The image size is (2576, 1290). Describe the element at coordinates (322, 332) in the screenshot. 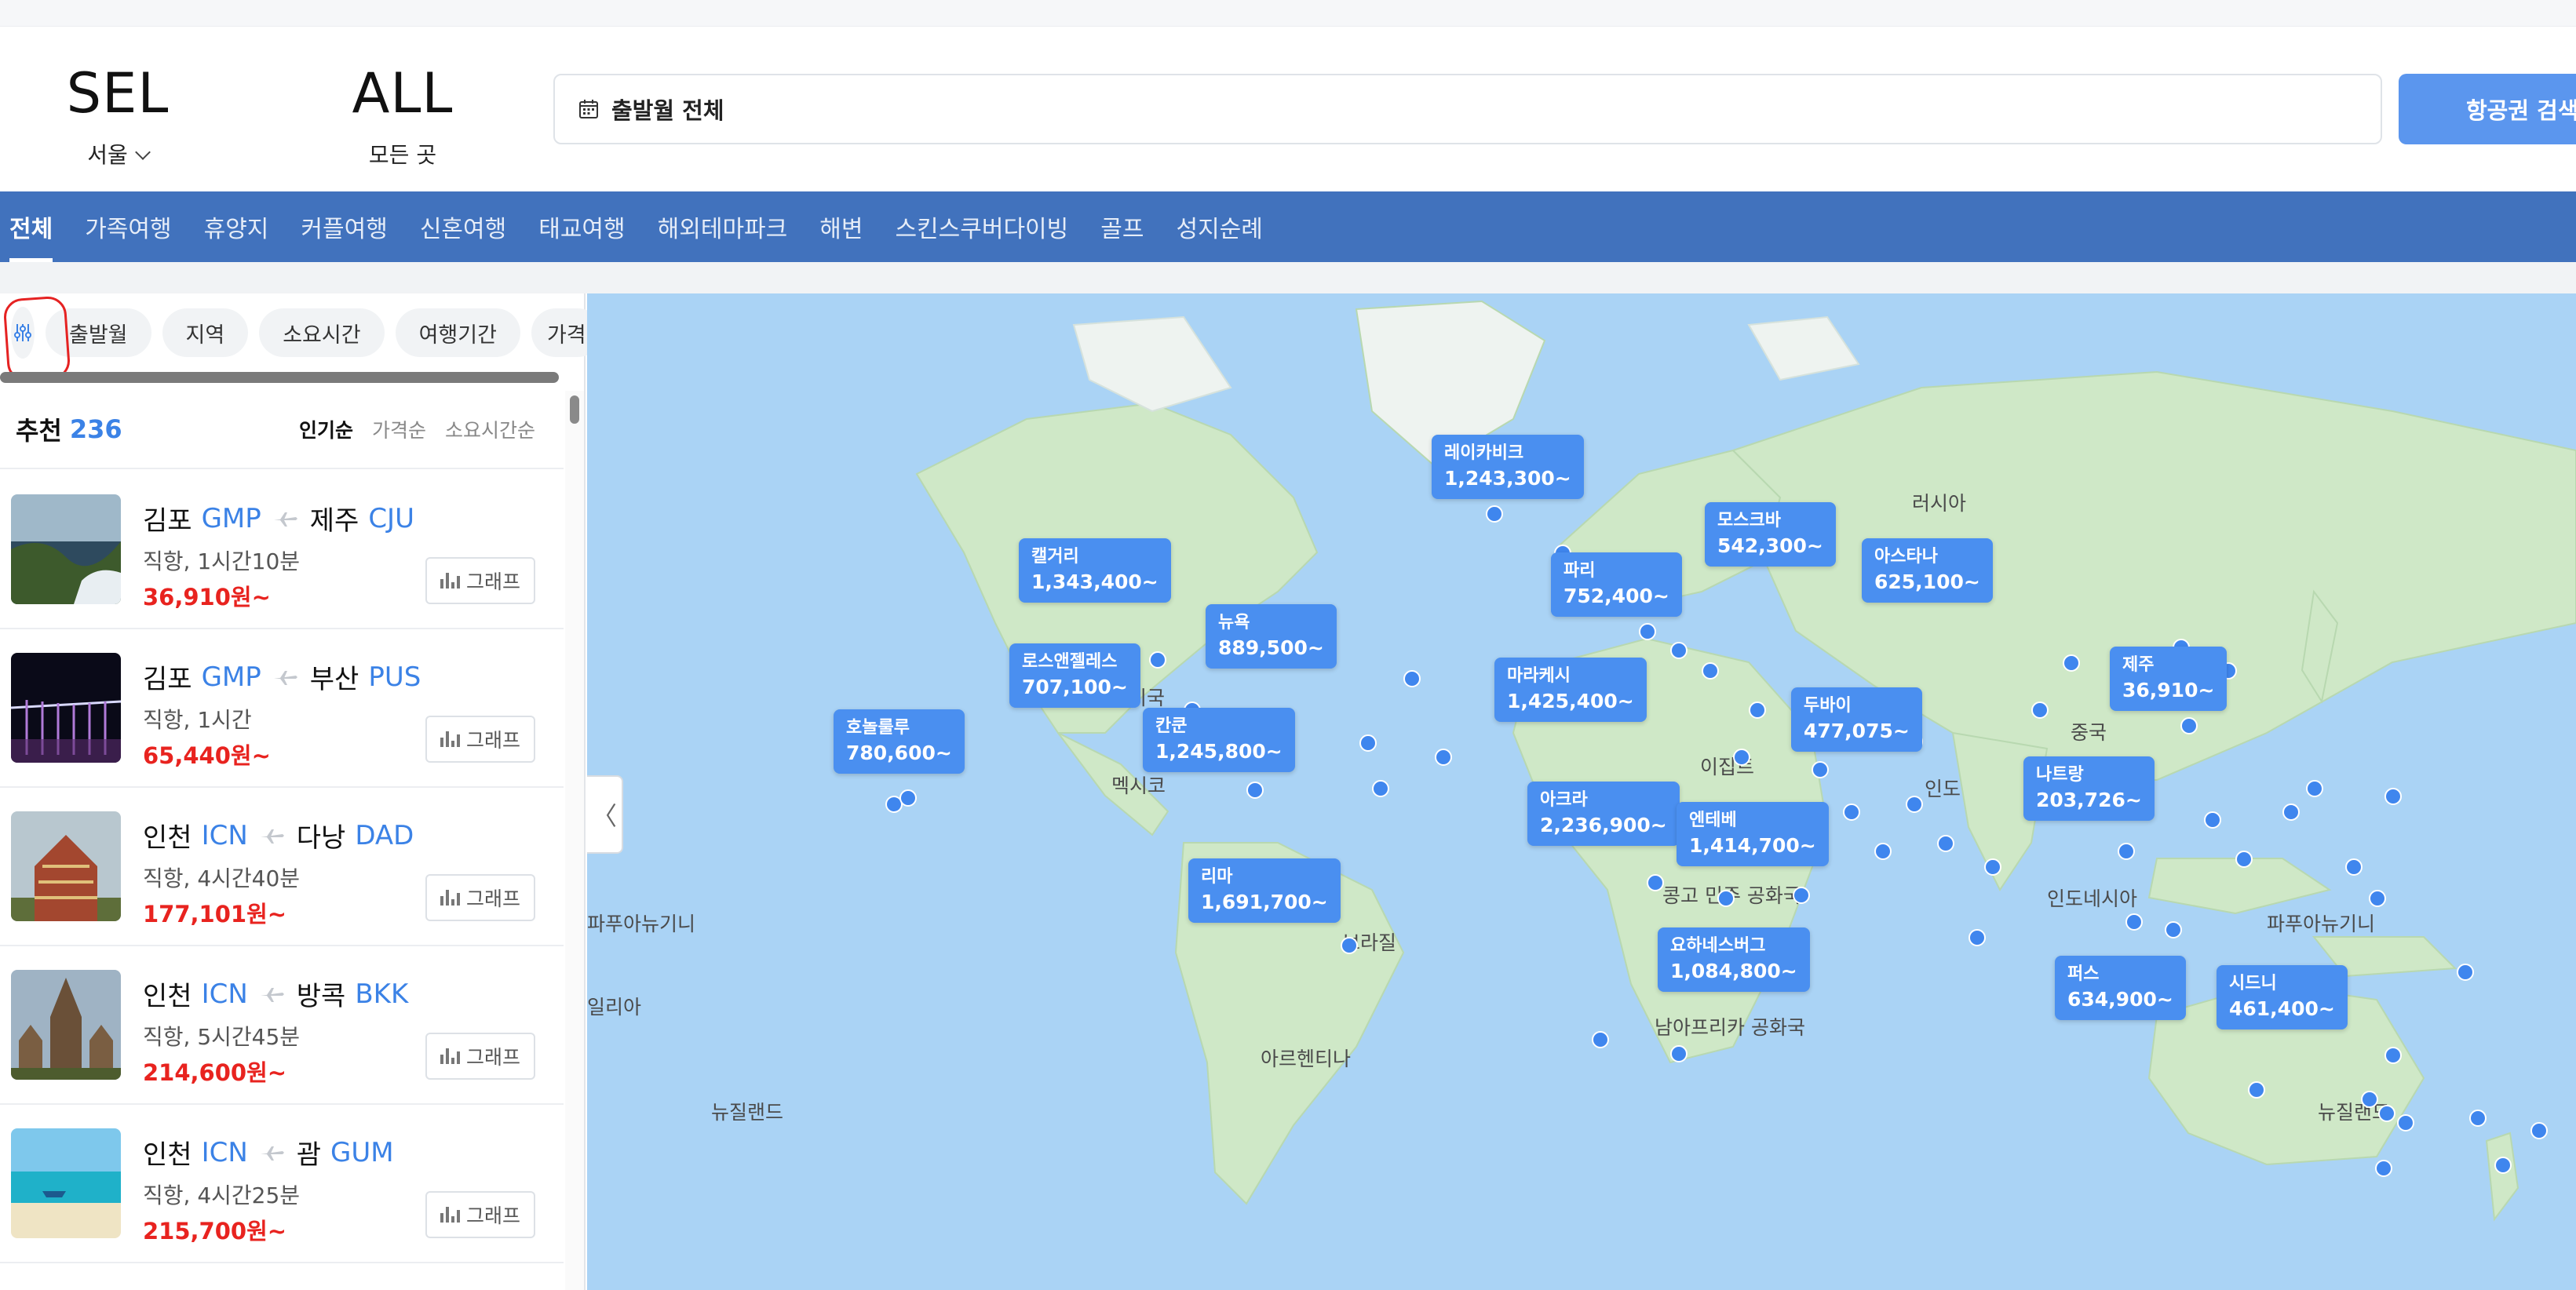

I see `filter-chip-duration: 소요시간` at that location.